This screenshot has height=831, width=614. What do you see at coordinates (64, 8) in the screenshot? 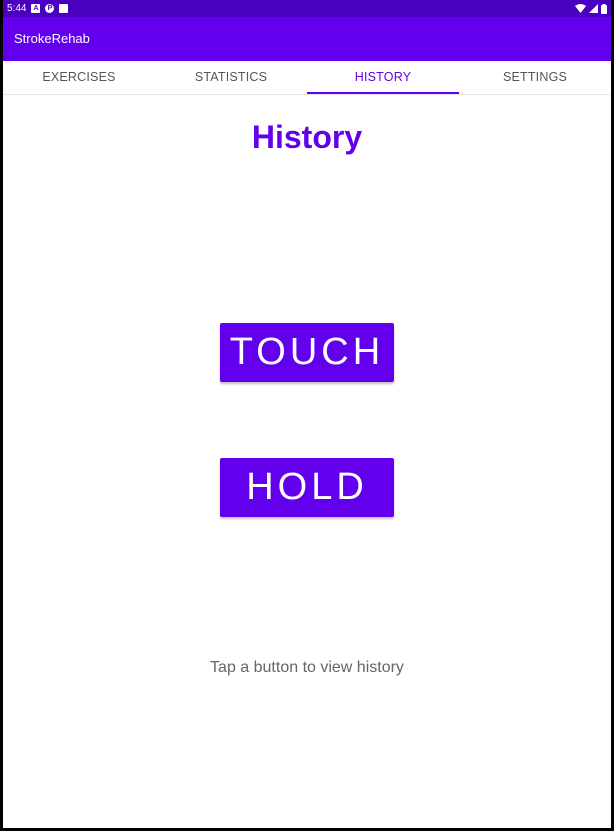
I see `sd-card-icon` at bounding box center [64, 8].